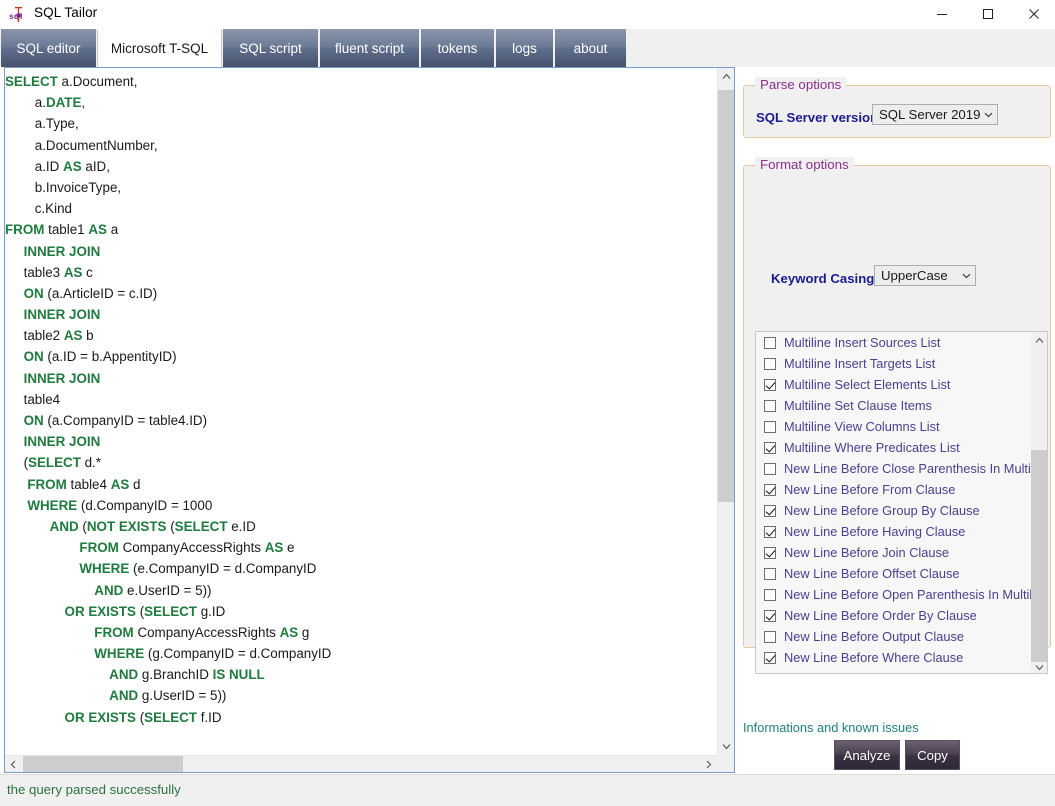 The height and width of the screenshot is (806, 1055). Describe the element at coordinates (1033, 14) in the screenshot. I see `close-button` at that location.